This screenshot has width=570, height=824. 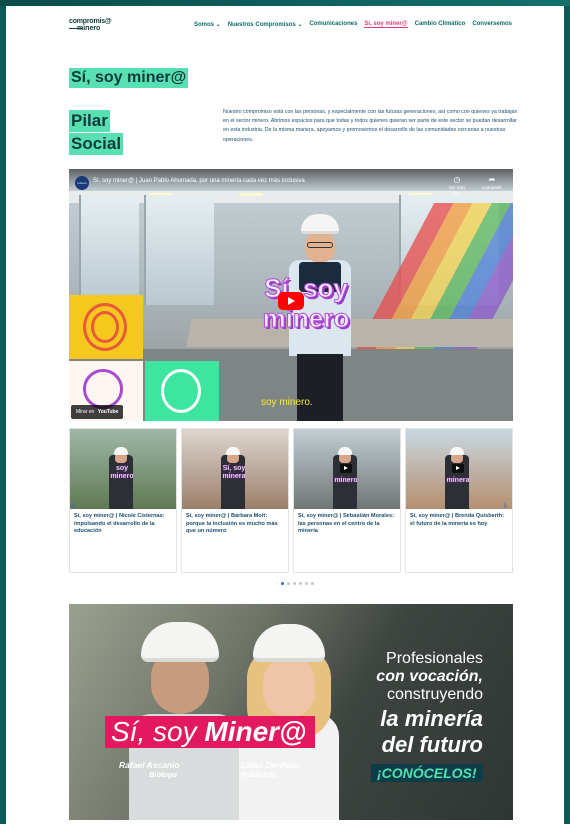 I want to click on thumb-label: Sí, soy minera, so click(x=234, y=472).